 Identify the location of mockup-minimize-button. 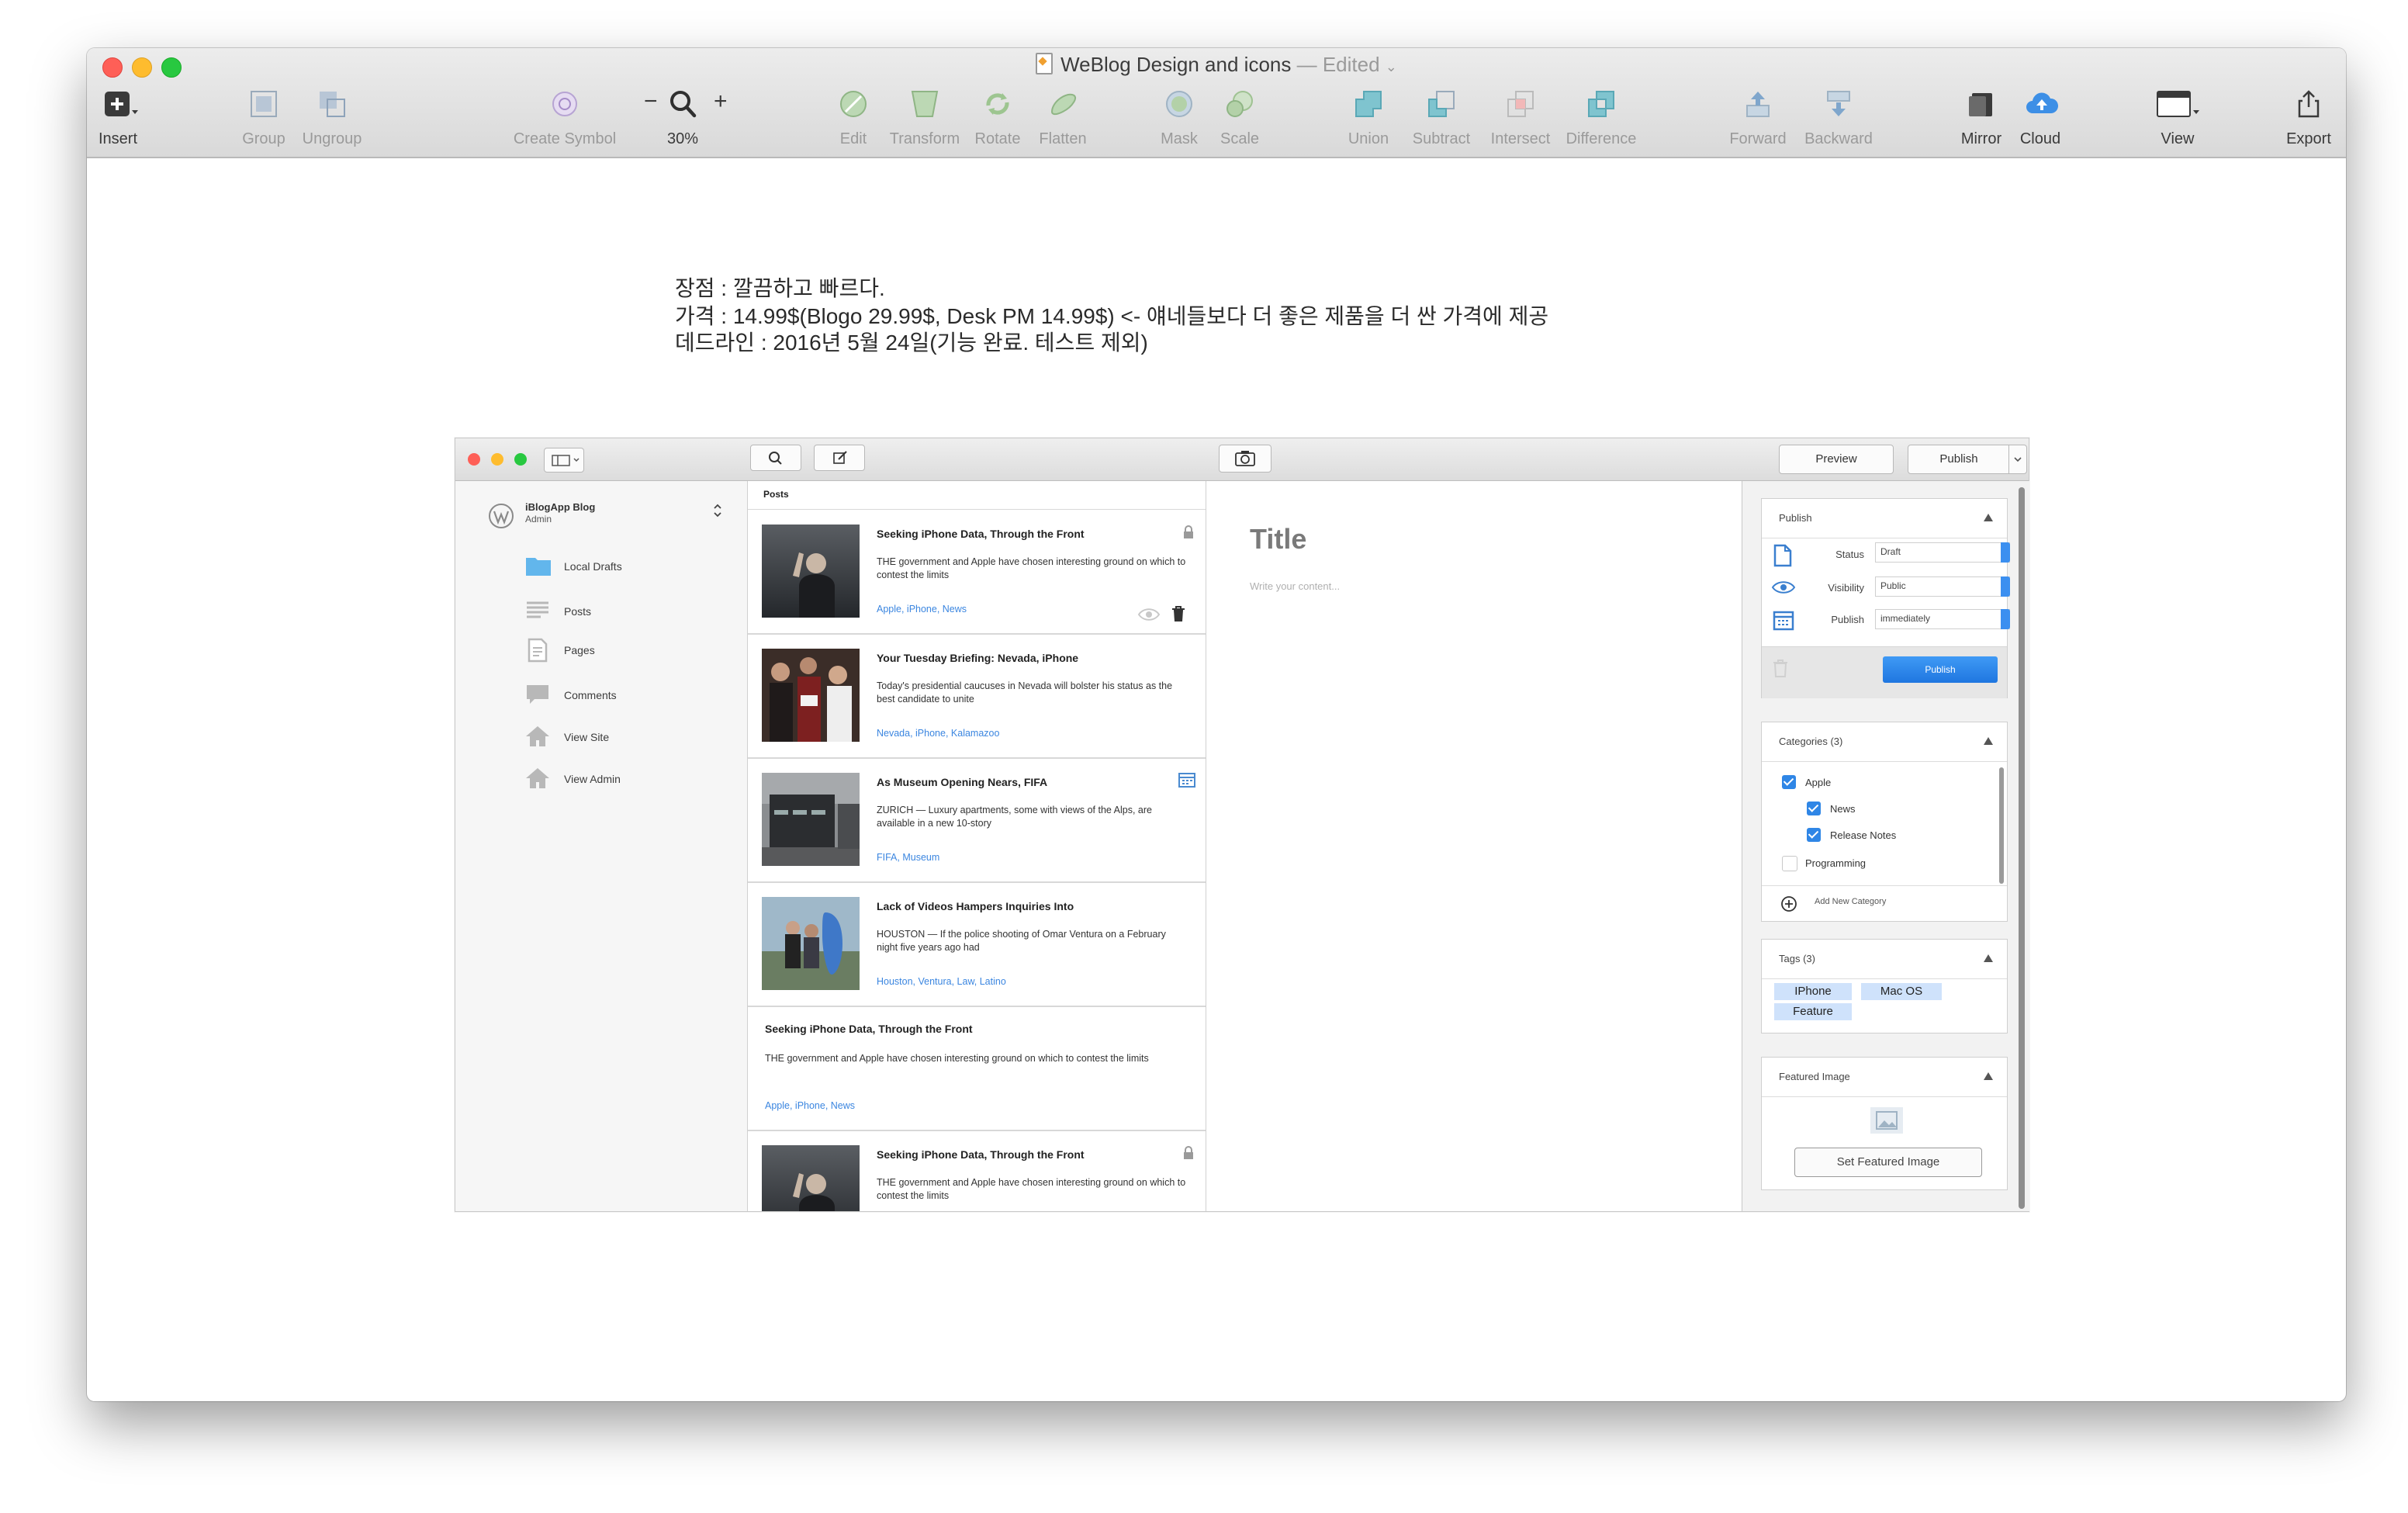
(497, 459).